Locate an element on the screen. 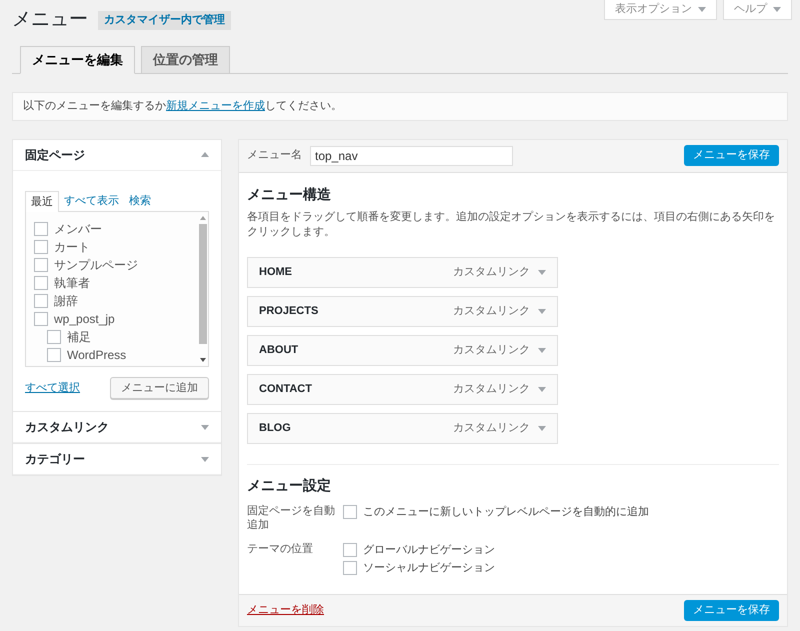  panel-tab: 検索 is located at coordinates (140, 200).